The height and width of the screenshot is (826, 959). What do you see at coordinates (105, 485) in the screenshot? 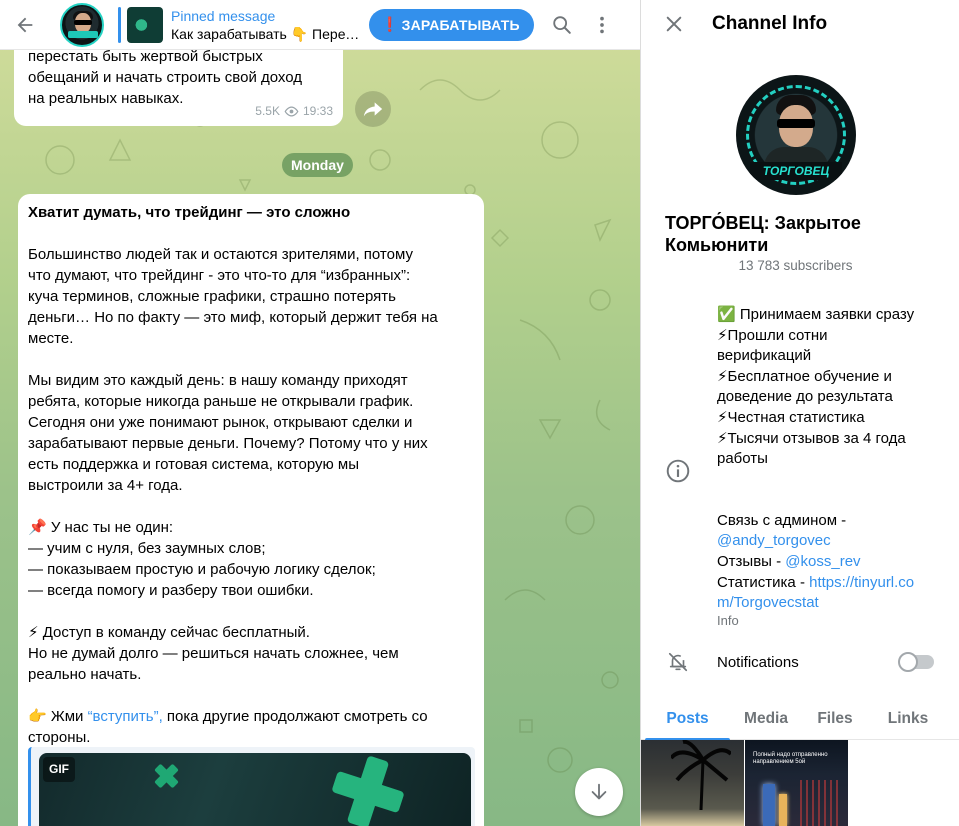
I see `post-line: выстроили за 4+ года.` at bounding box center [105, 485].